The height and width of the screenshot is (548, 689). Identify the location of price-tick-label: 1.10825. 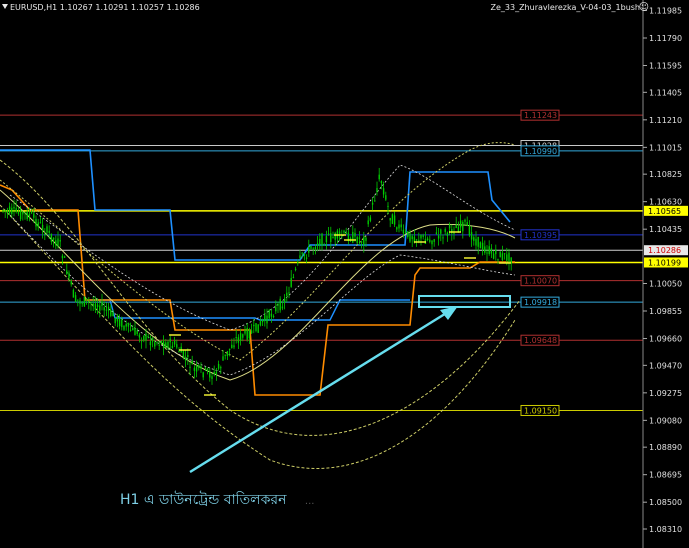
(665, 174).